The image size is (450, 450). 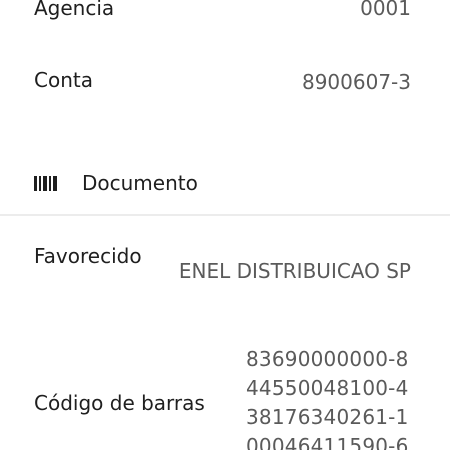 I want to click on documento-section-header: Documento, so click(x=116, y=183).